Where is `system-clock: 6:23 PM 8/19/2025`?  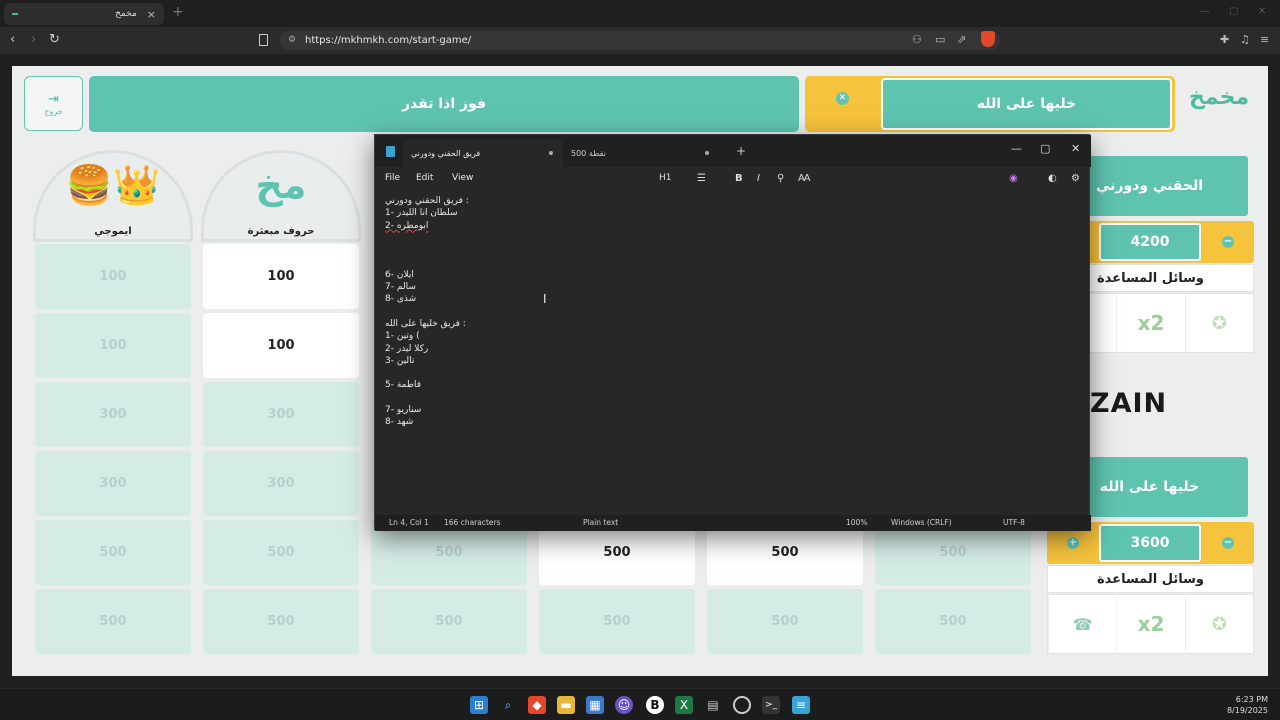 system-clock: 6:23 PM 8/19/2025 is located at coordinates (1247, 705).